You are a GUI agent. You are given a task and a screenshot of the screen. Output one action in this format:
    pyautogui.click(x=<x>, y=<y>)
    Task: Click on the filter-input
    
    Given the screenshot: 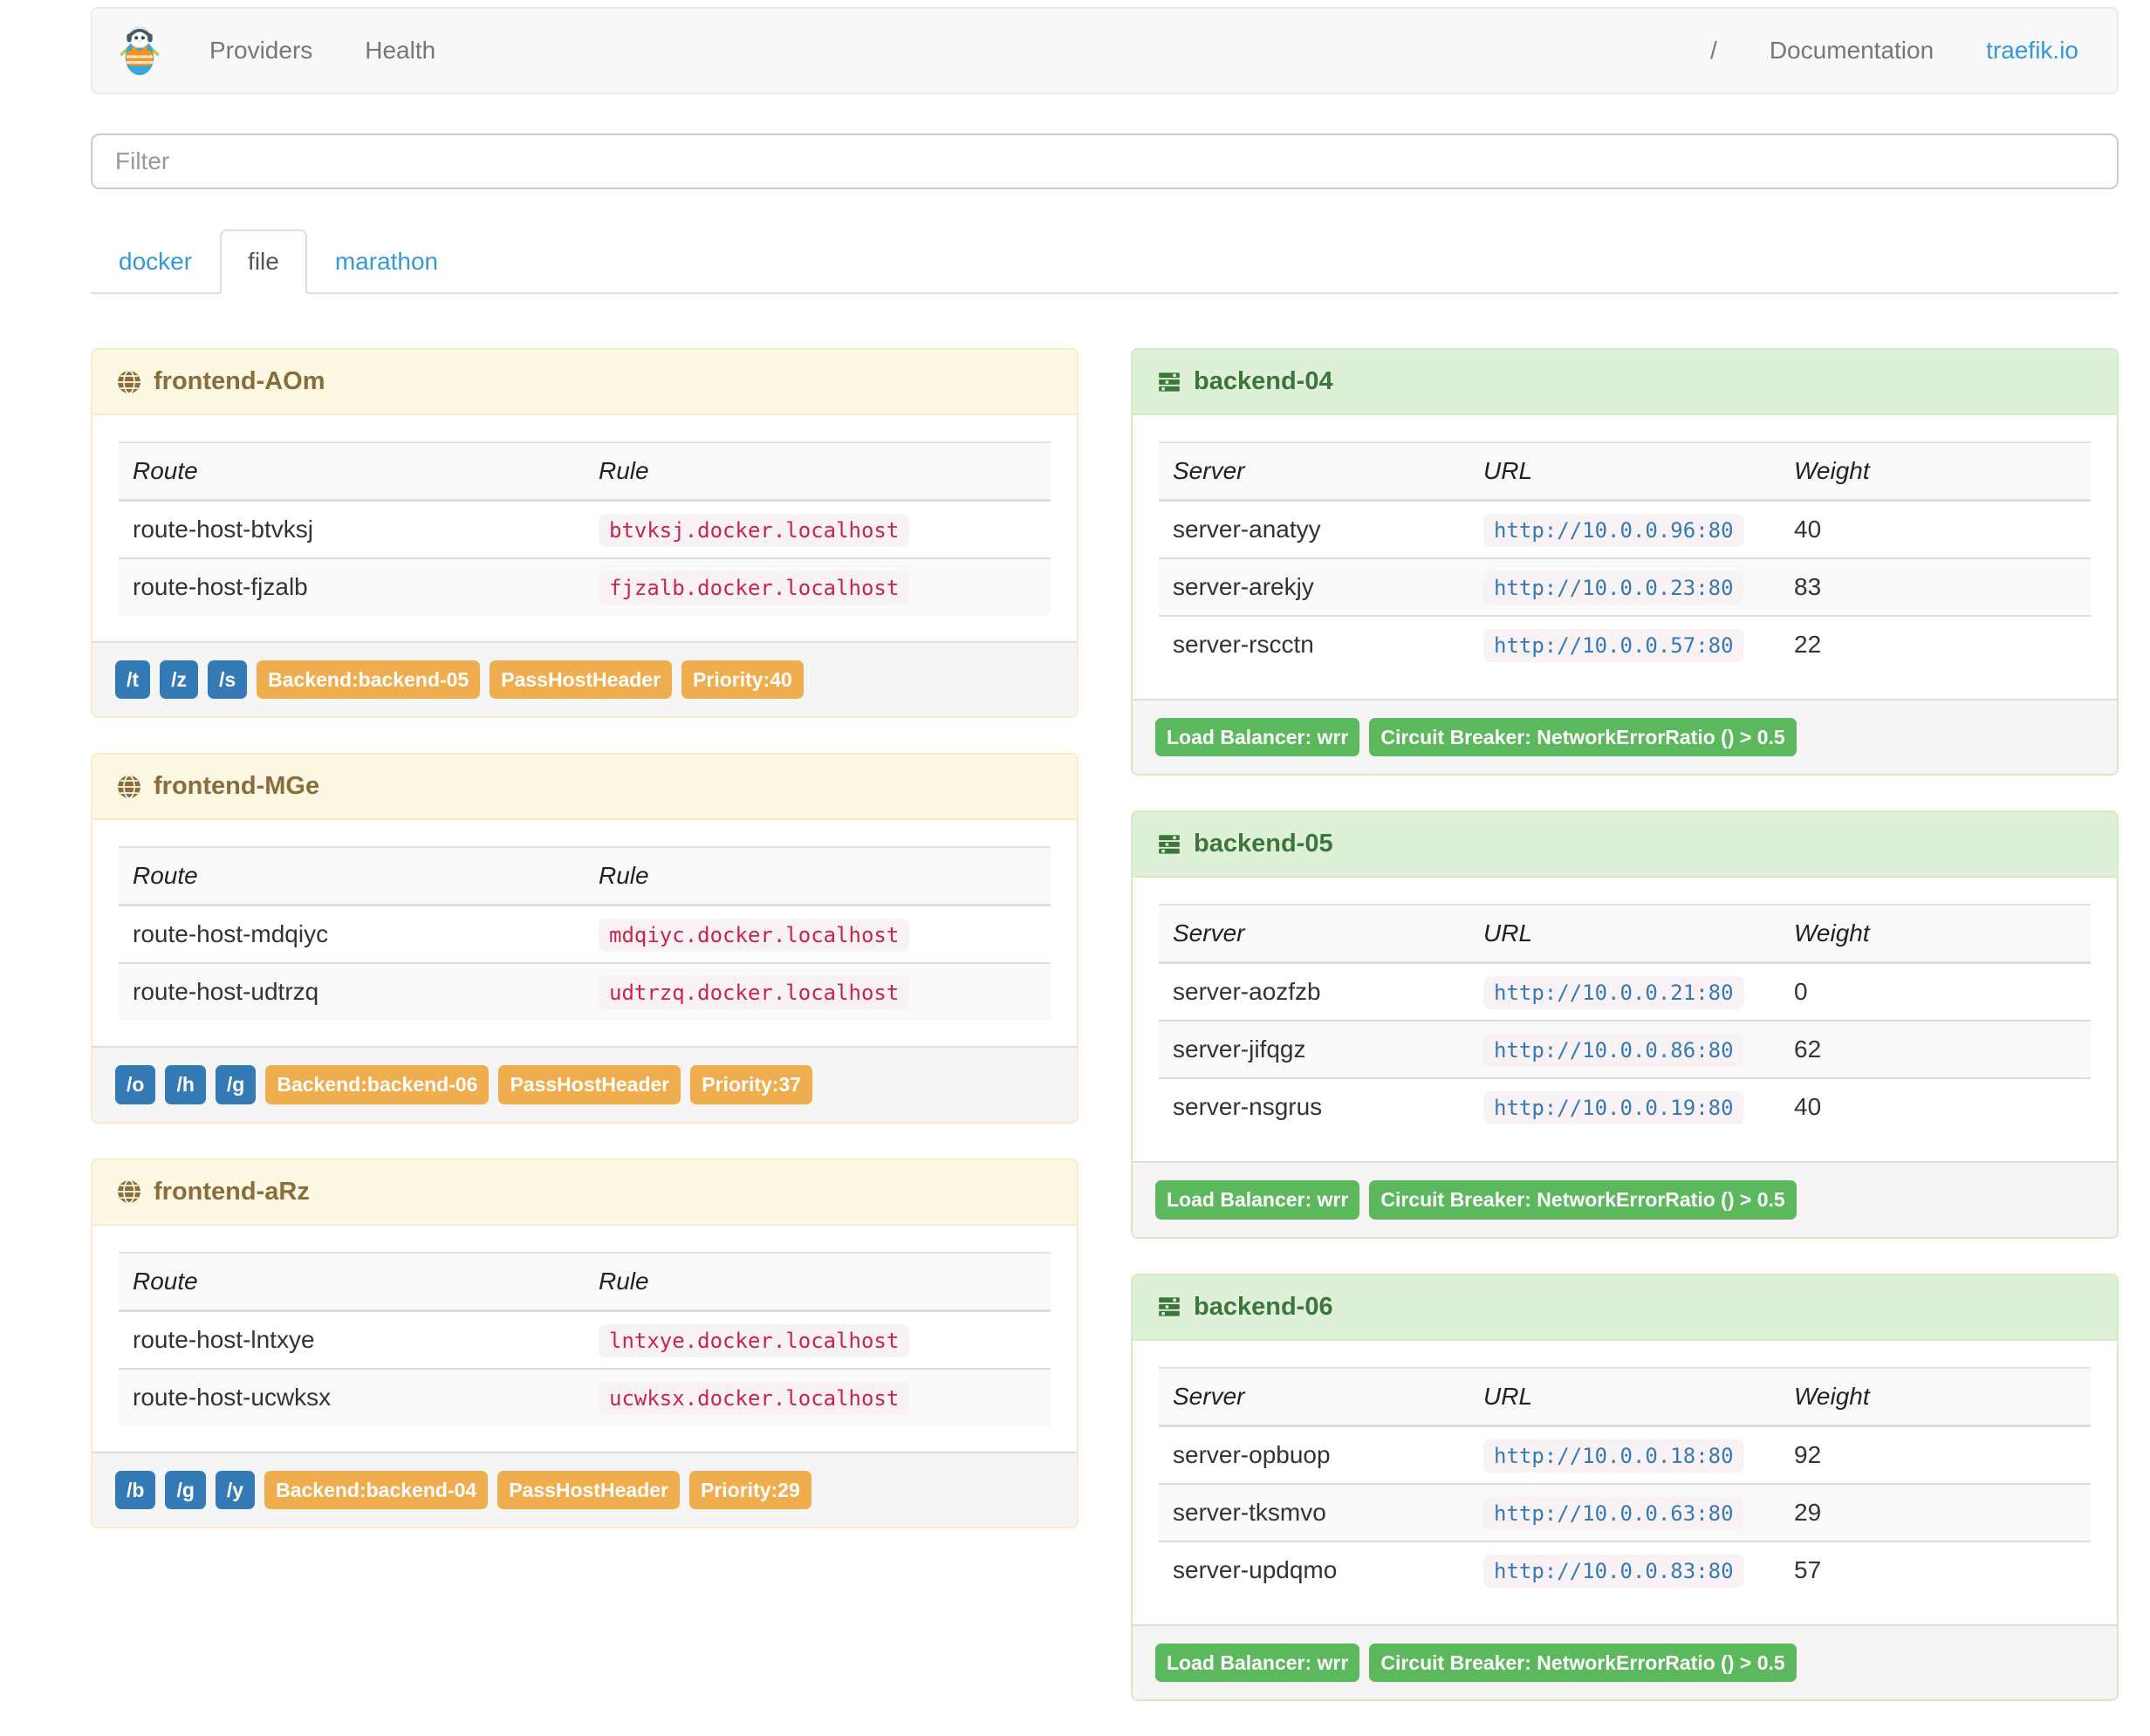 What is the action you would take?
    pyautogui.click(x=1105, y=161)
    